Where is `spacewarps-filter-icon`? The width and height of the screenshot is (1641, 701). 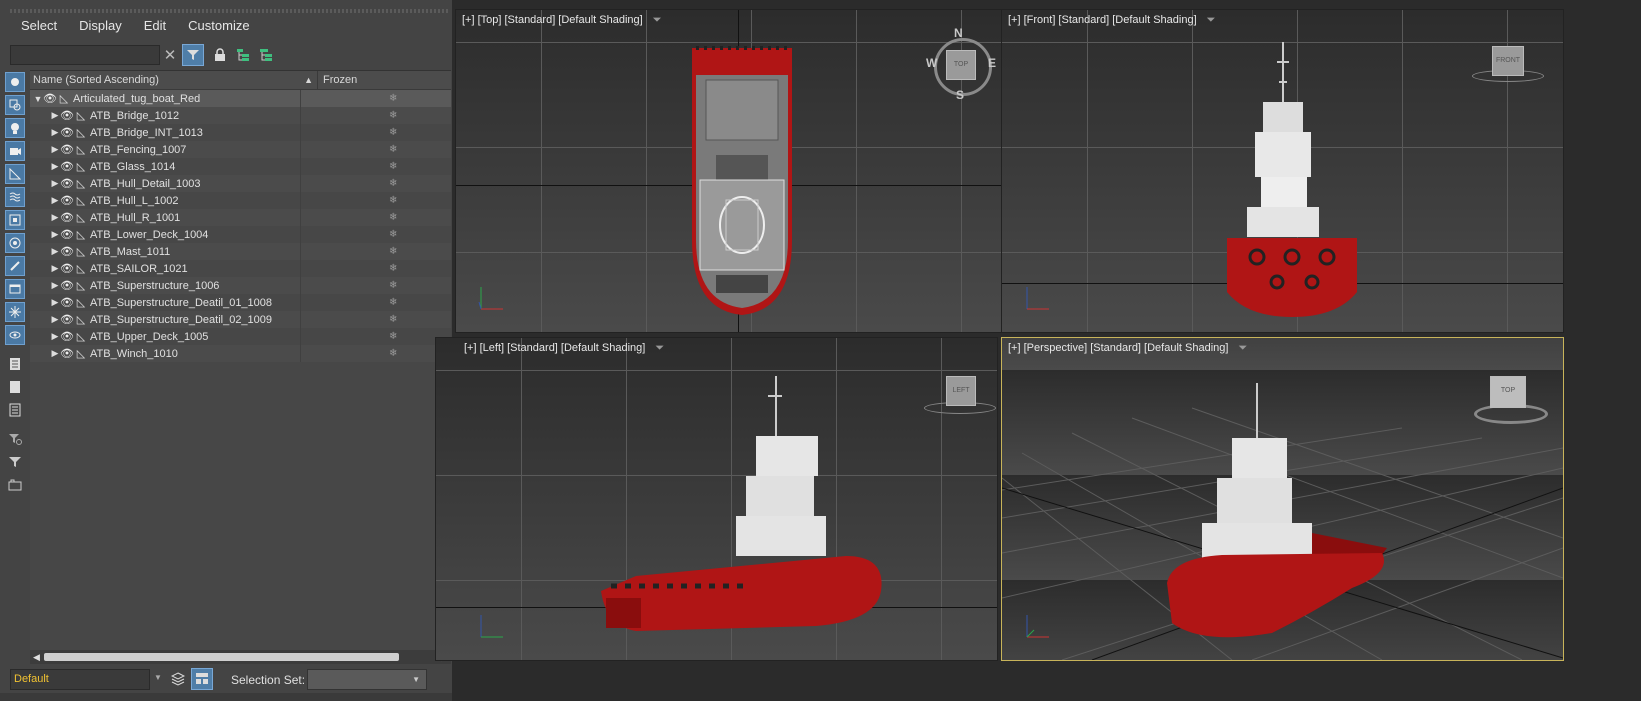 spacewarps-filter-icon is located at coordinates (15, 197).